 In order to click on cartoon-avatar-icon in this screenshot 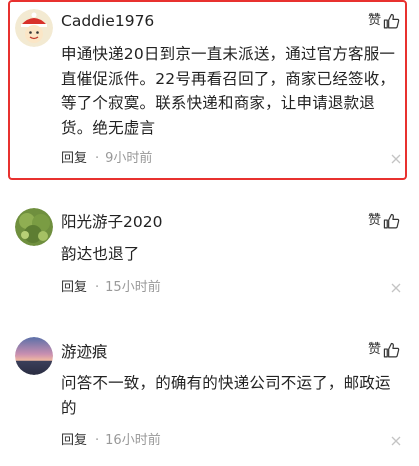, I will do `click(34, 28)`.